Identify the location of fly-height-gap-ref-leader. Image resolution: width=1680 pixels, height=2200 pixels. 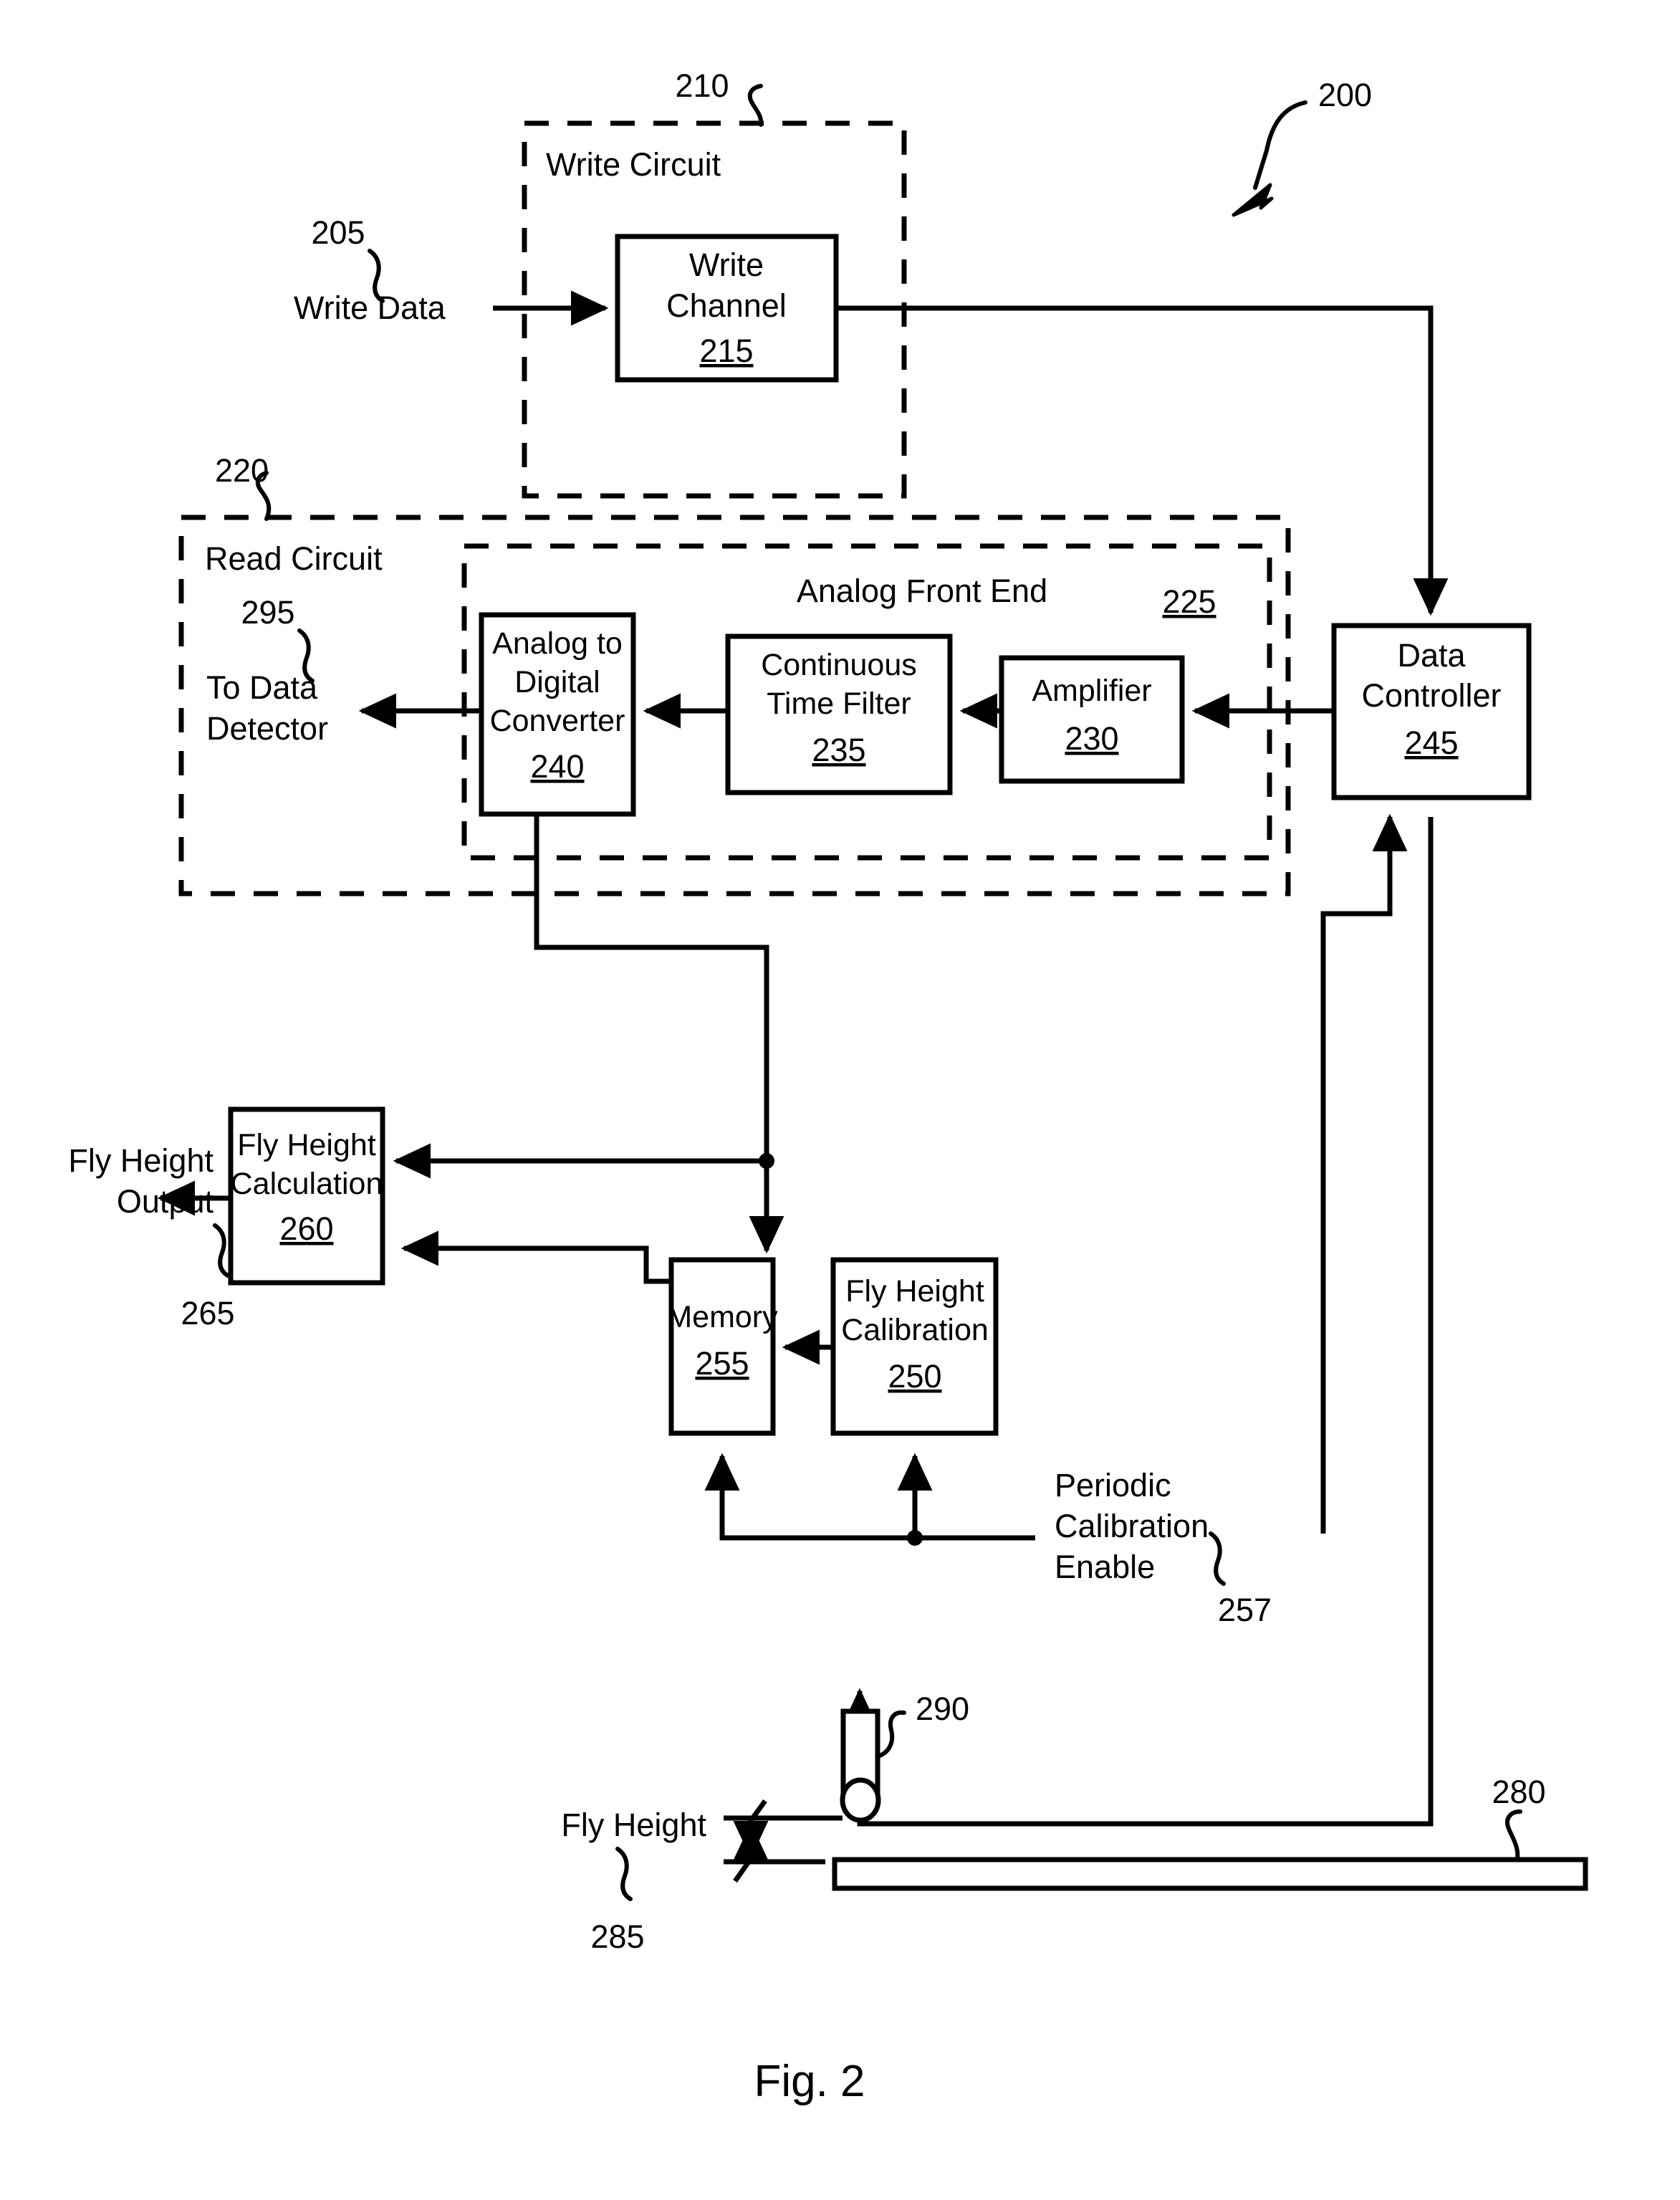
(624, 1874).